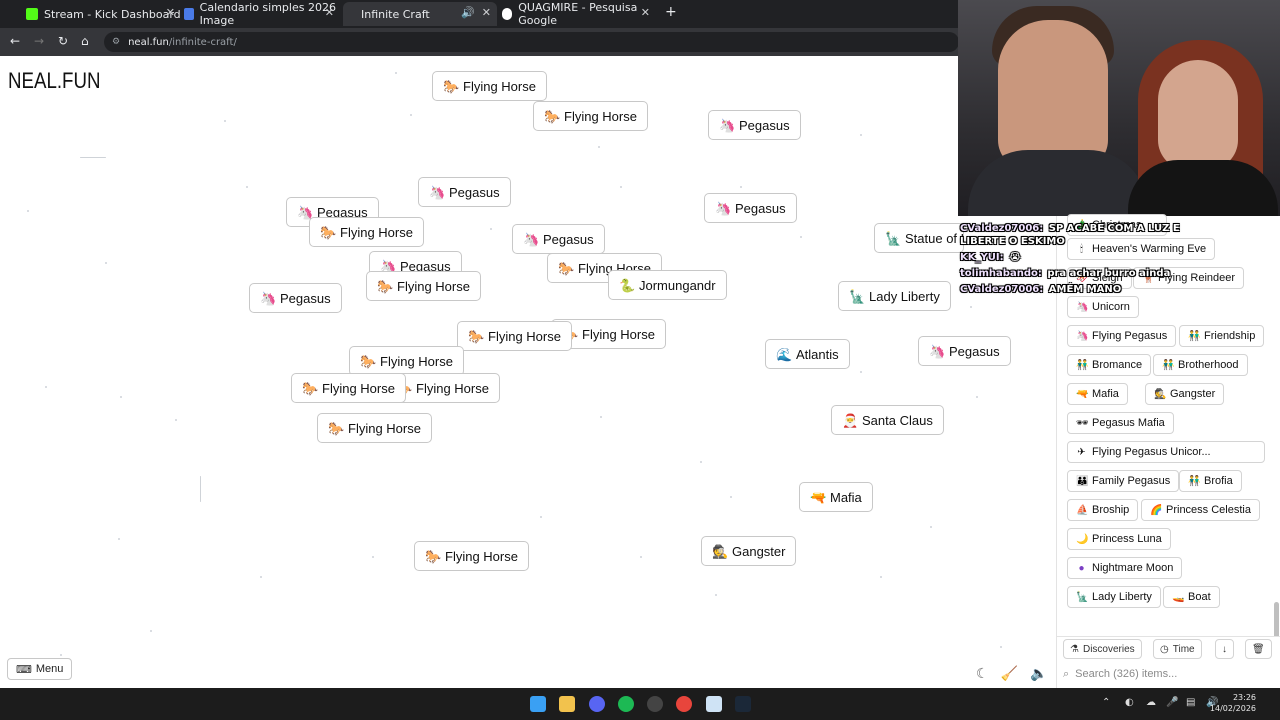 The width and height of the screenshot is (1280, 720). What do you see at coordinates (531, 42) in the screenshot?
I see `url-field: ⚙ neal.fun/infinite-craft/` at bounding box center [531, 42].